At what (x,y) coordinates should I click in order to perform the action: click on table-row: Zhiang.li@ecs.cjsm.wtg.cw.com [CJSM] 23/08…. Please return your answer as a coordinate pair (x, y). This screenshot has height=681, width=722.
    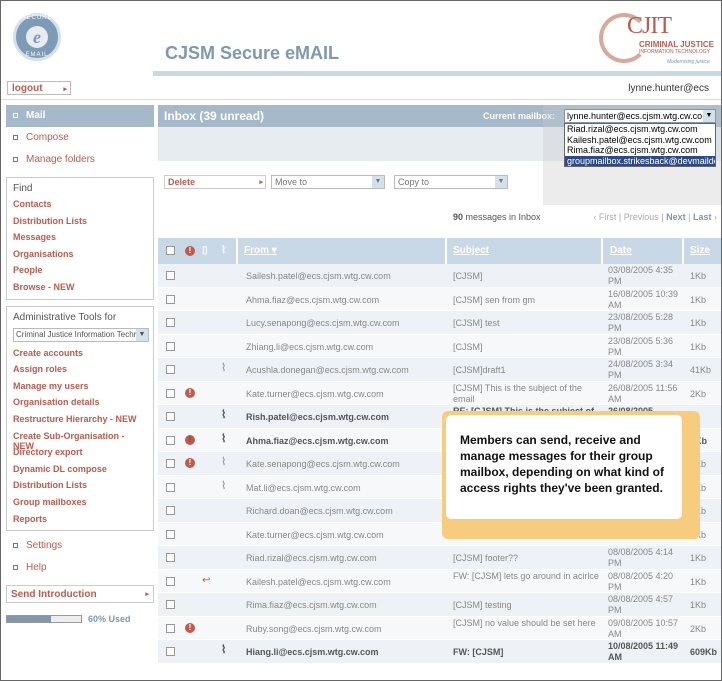
    Looking at the image, I should click on (439, 346).